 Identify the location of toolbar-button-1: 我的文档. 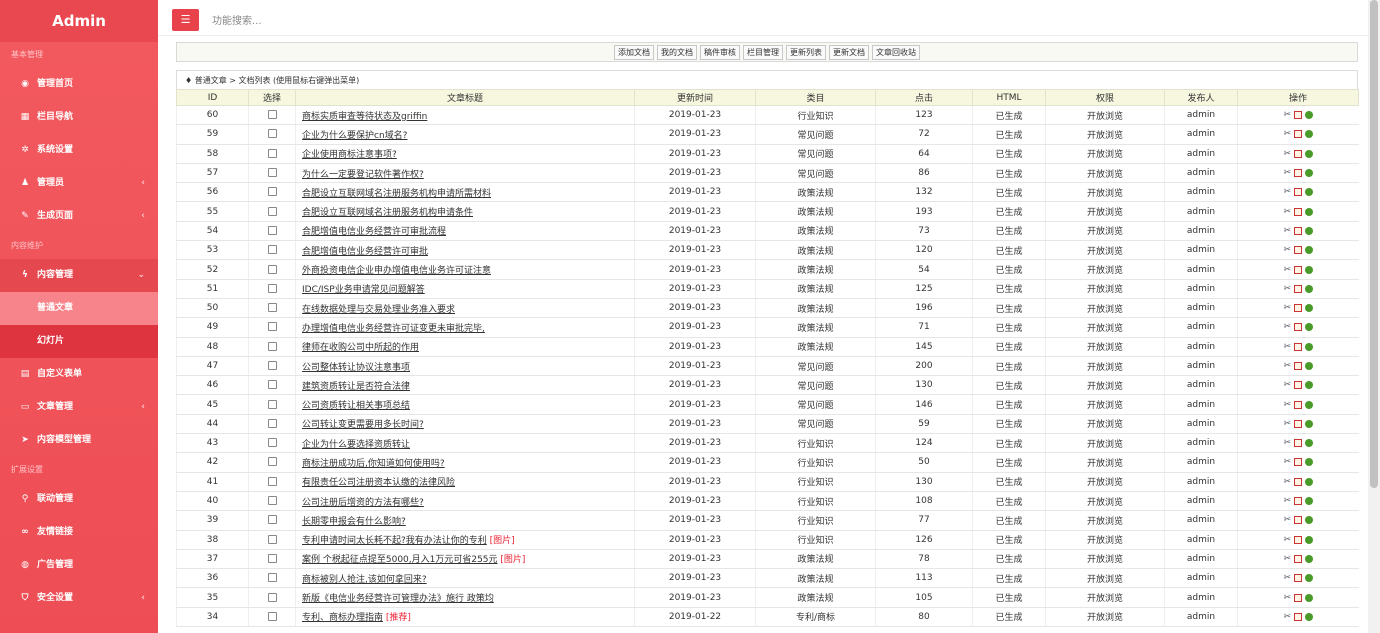
(677, 52).